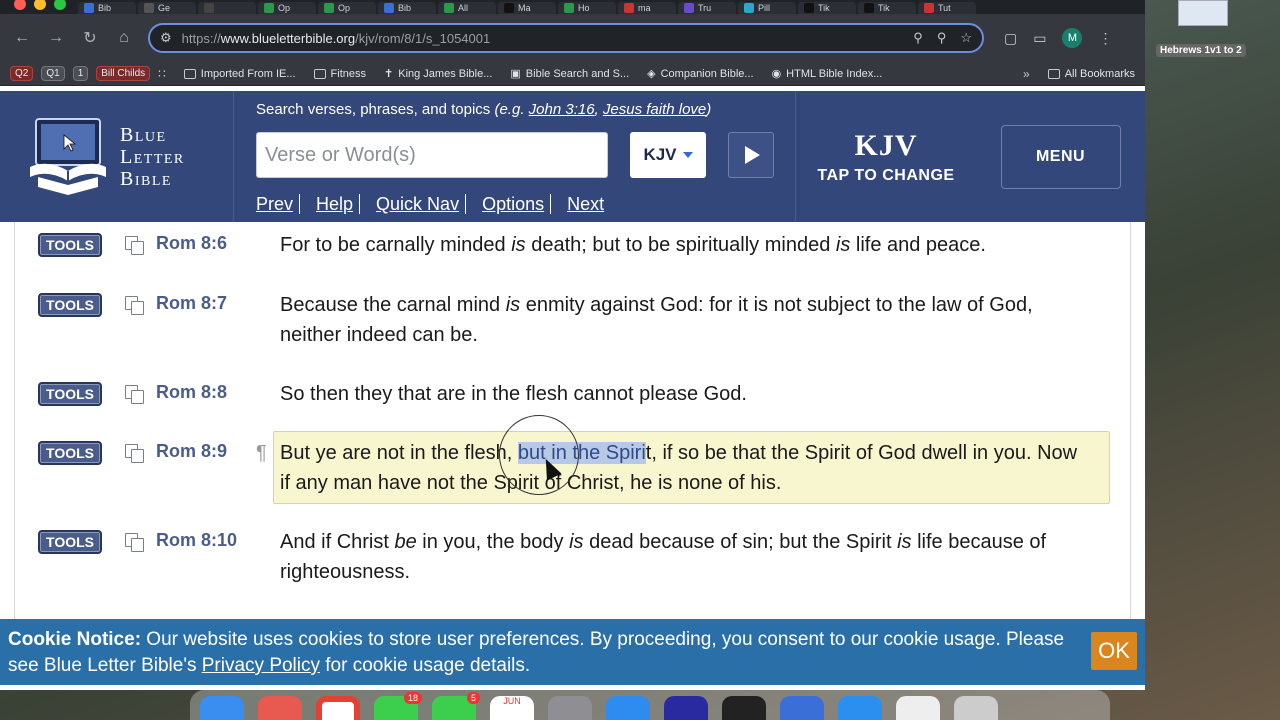 The image size is (1280, 720). I want to click on browser-tab: Ma, so click(527, 8).